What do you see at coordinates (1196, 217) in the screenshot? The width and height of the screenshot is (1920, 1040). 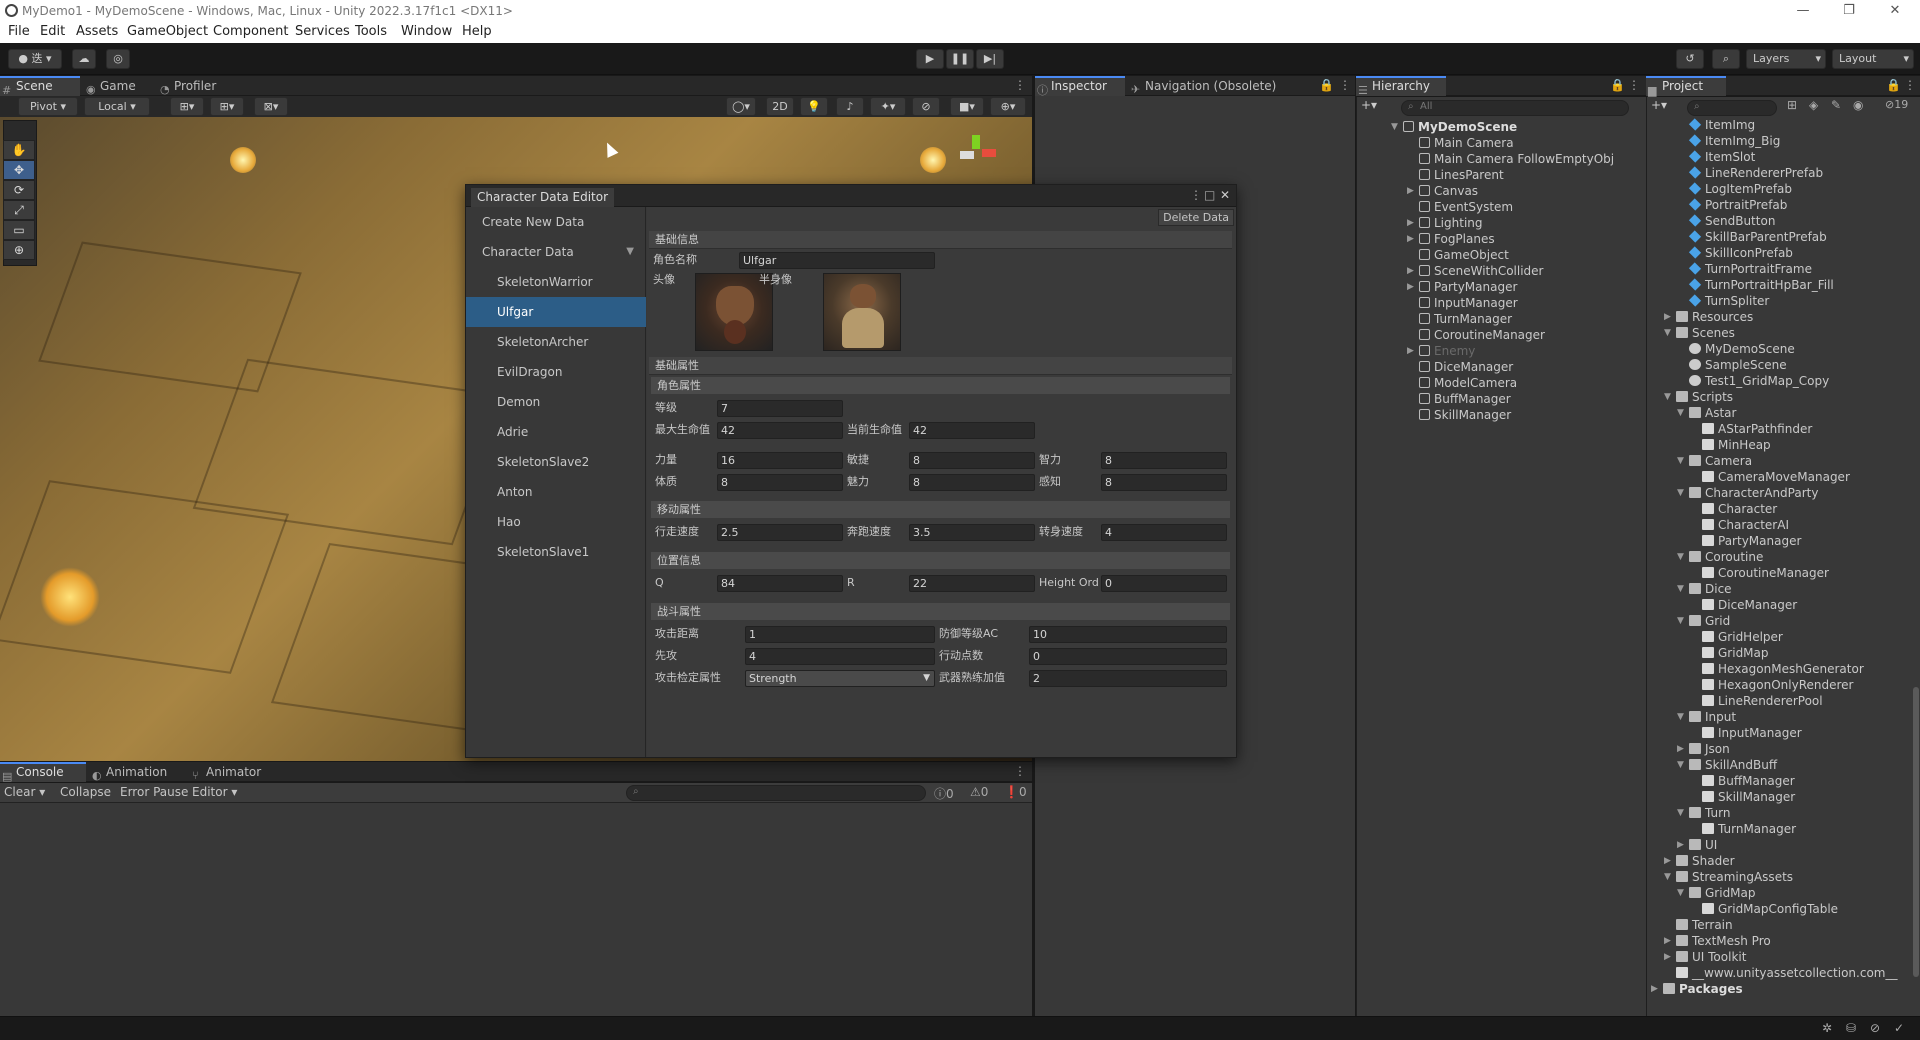 I see `delete-data-button: Delete Data` at bounding box center [1196, 217].